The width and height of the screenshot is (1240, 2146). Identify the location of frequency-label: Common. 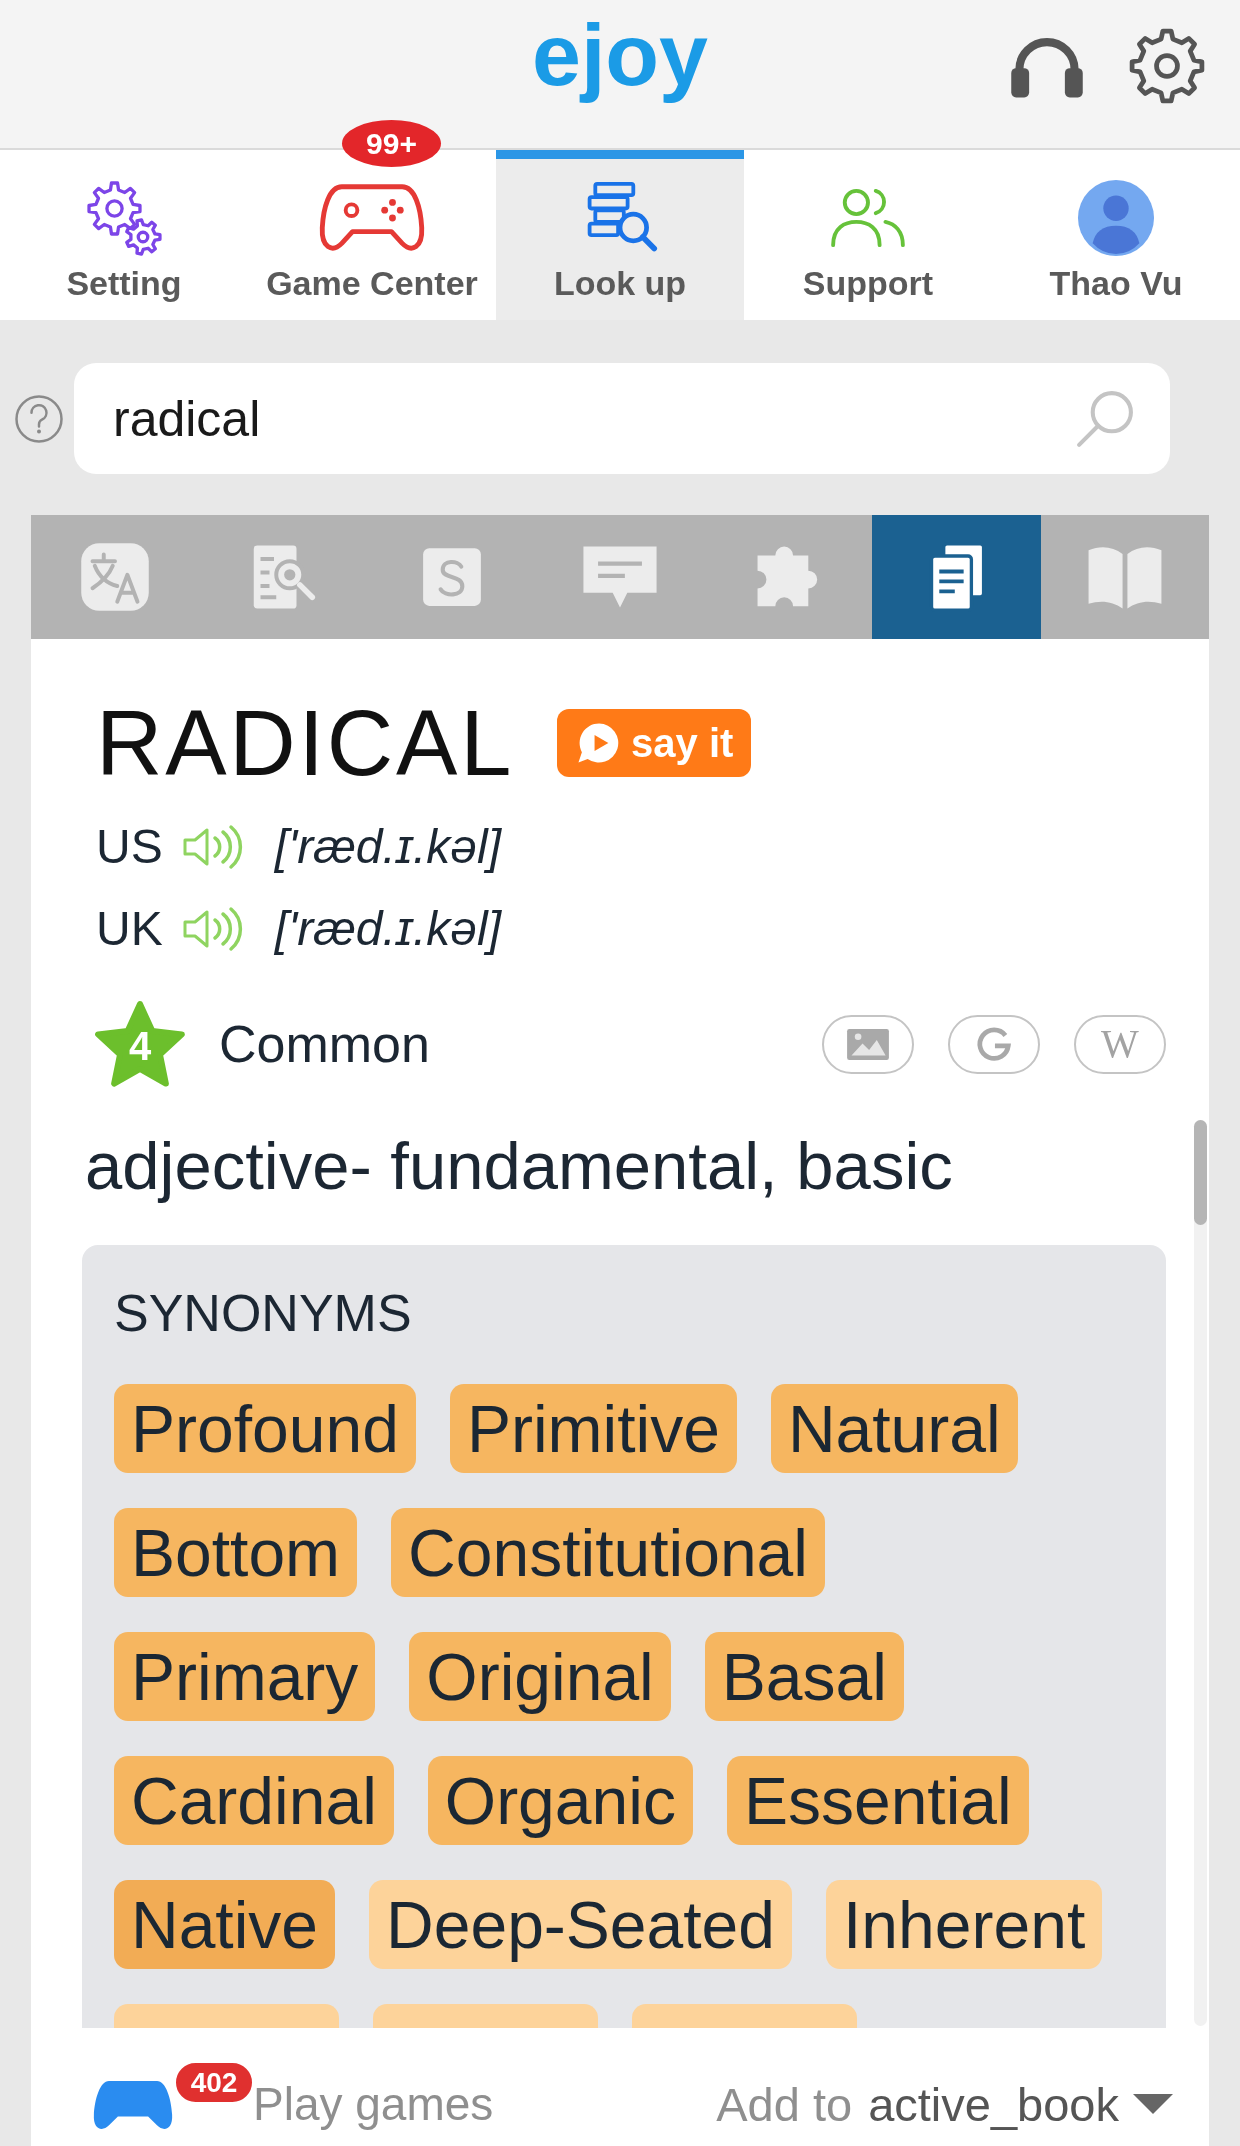
(324, 1044).